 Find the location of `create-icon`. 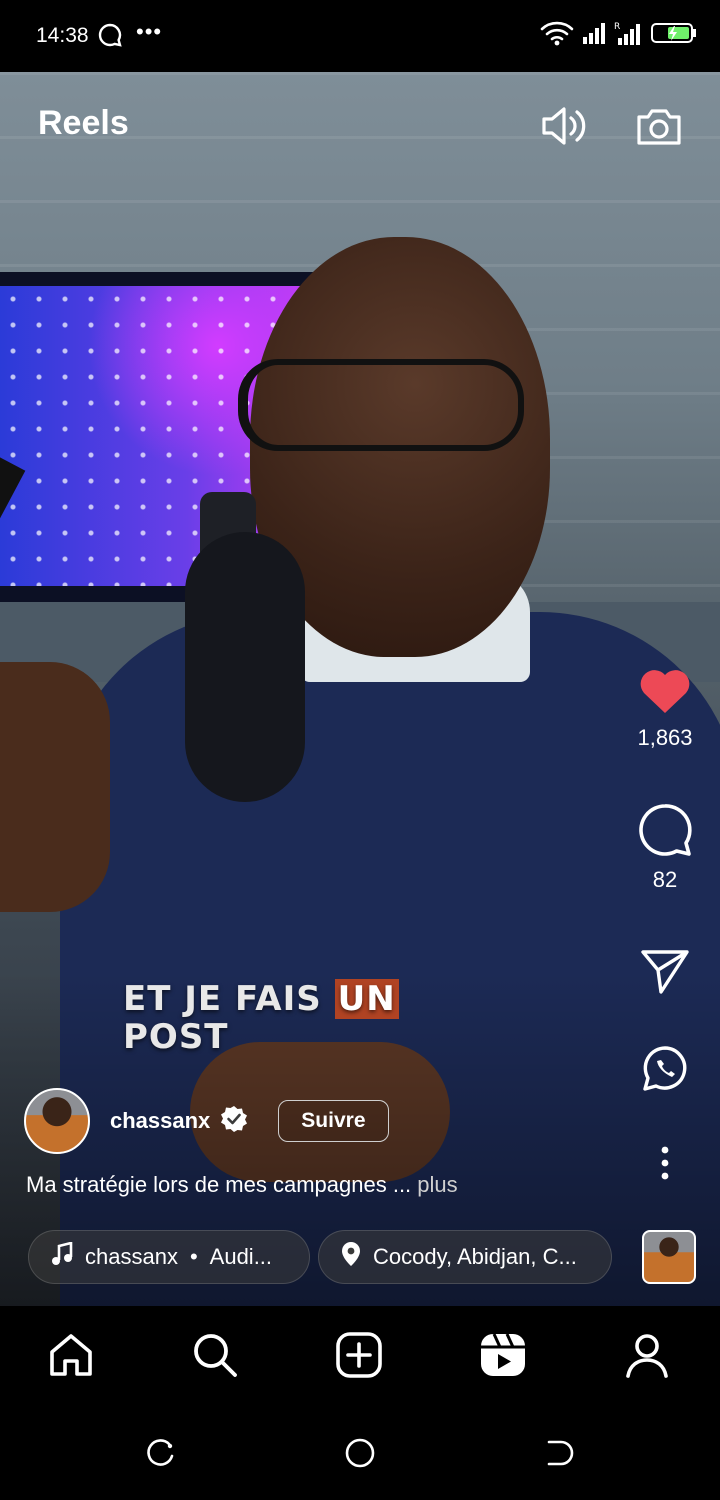

create-icon is located at coordinates (360, 1356).